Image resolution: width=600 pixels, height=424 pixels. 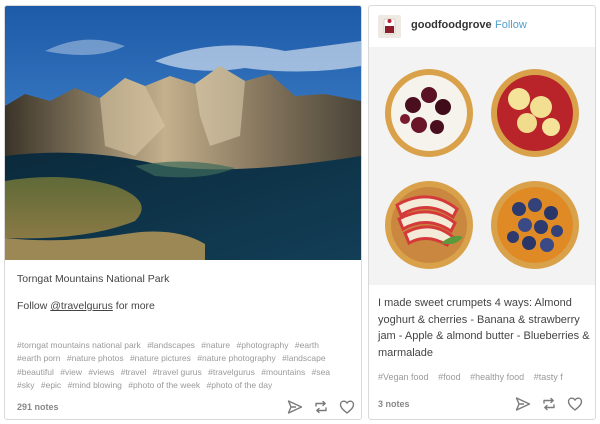 What do you see at coordinates (101, 372) in the screenshot?
I see `tag-link: #views` at bounding box center [101, 372].